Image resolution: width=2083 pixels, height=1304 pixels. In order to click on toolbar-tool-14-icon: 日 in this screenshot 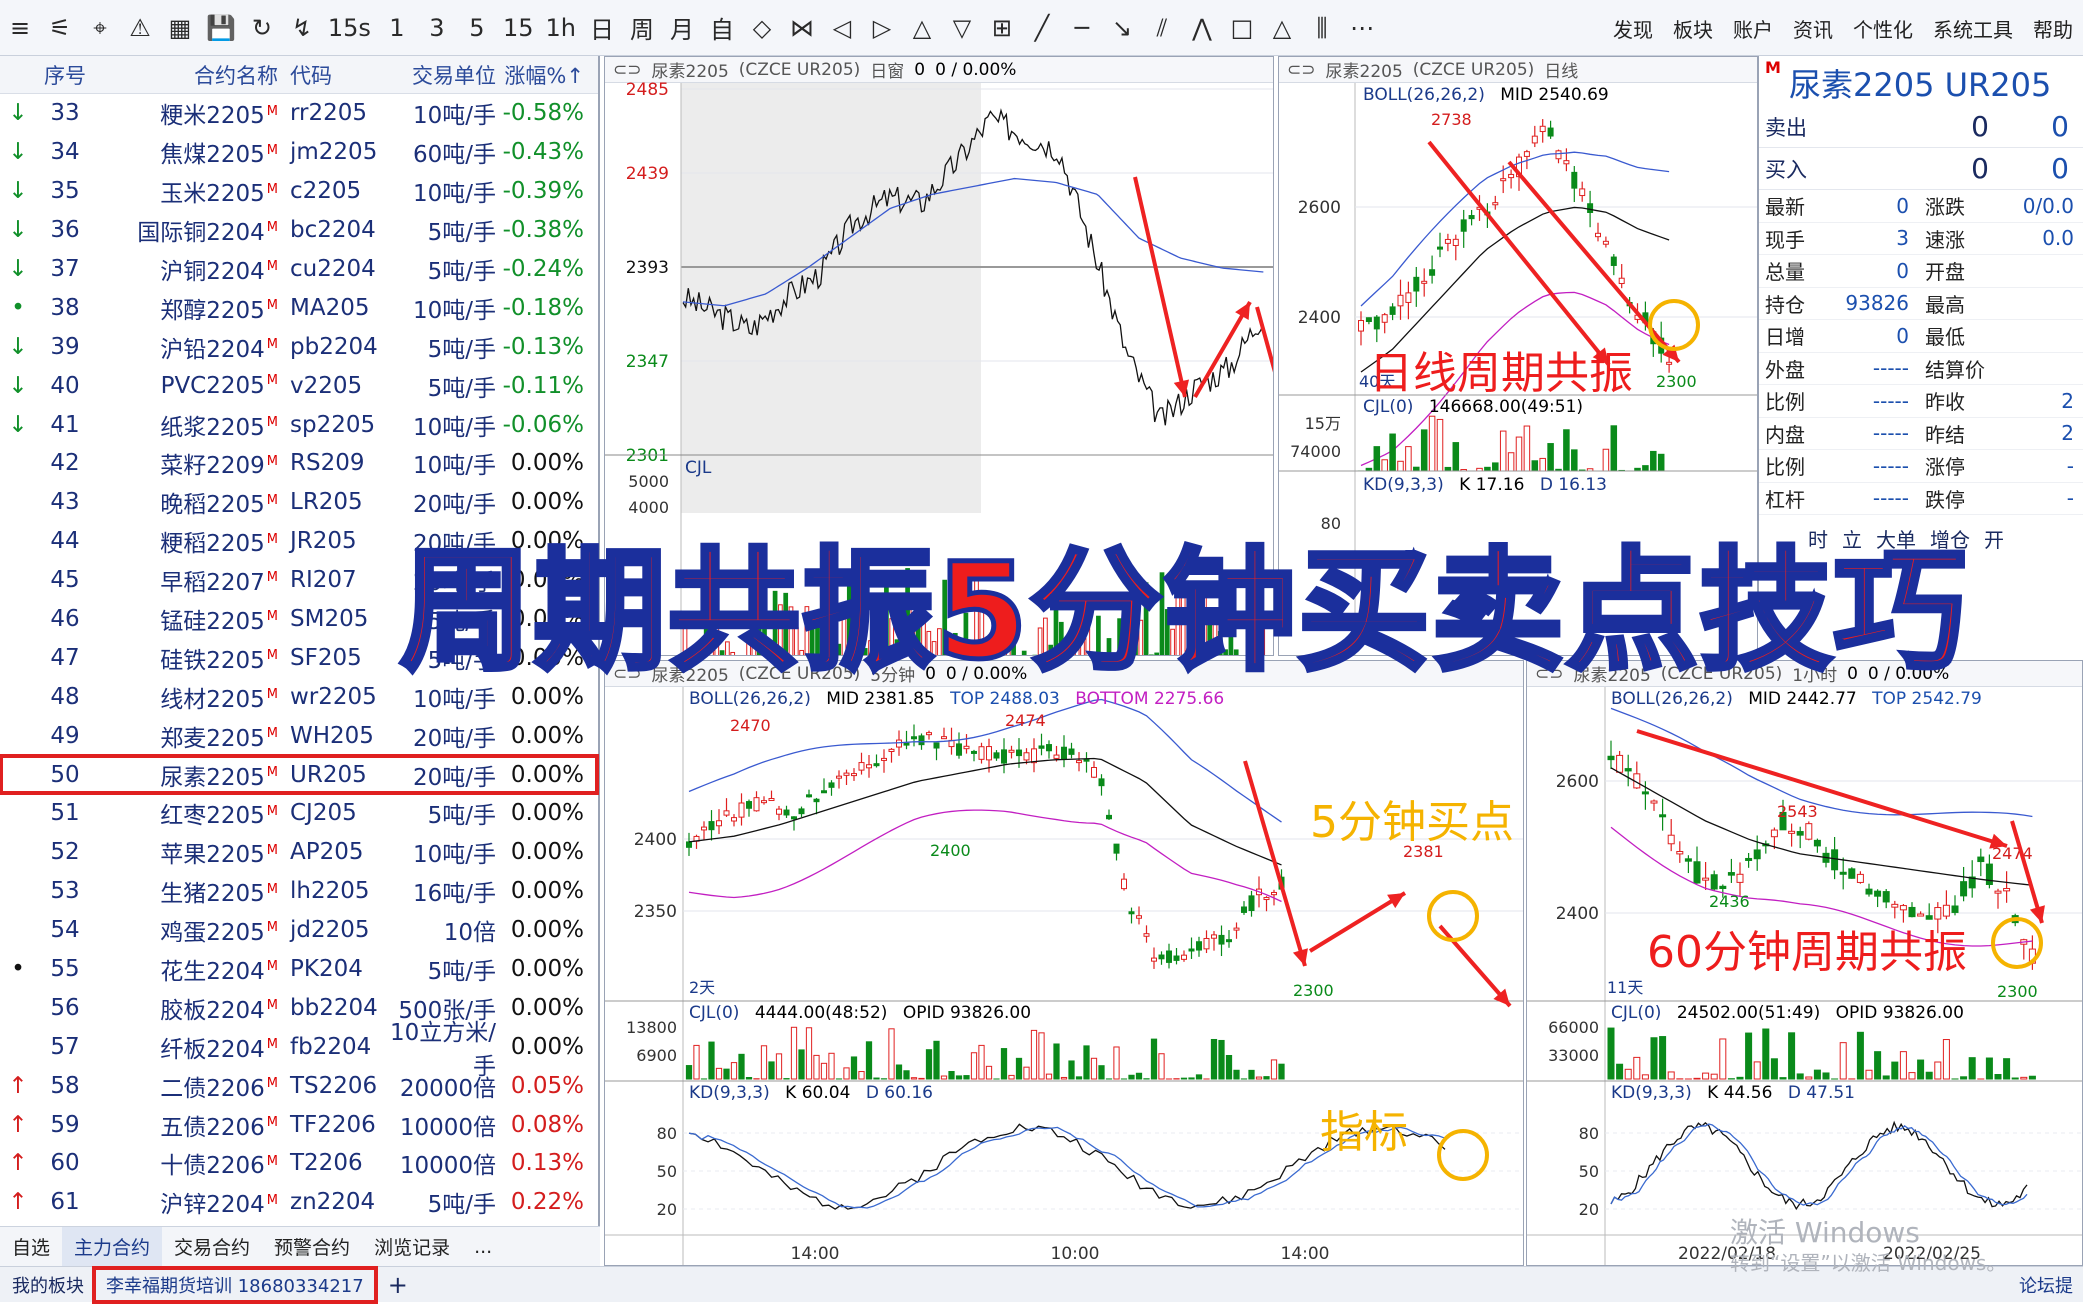, I will do `click(602, 28)`.